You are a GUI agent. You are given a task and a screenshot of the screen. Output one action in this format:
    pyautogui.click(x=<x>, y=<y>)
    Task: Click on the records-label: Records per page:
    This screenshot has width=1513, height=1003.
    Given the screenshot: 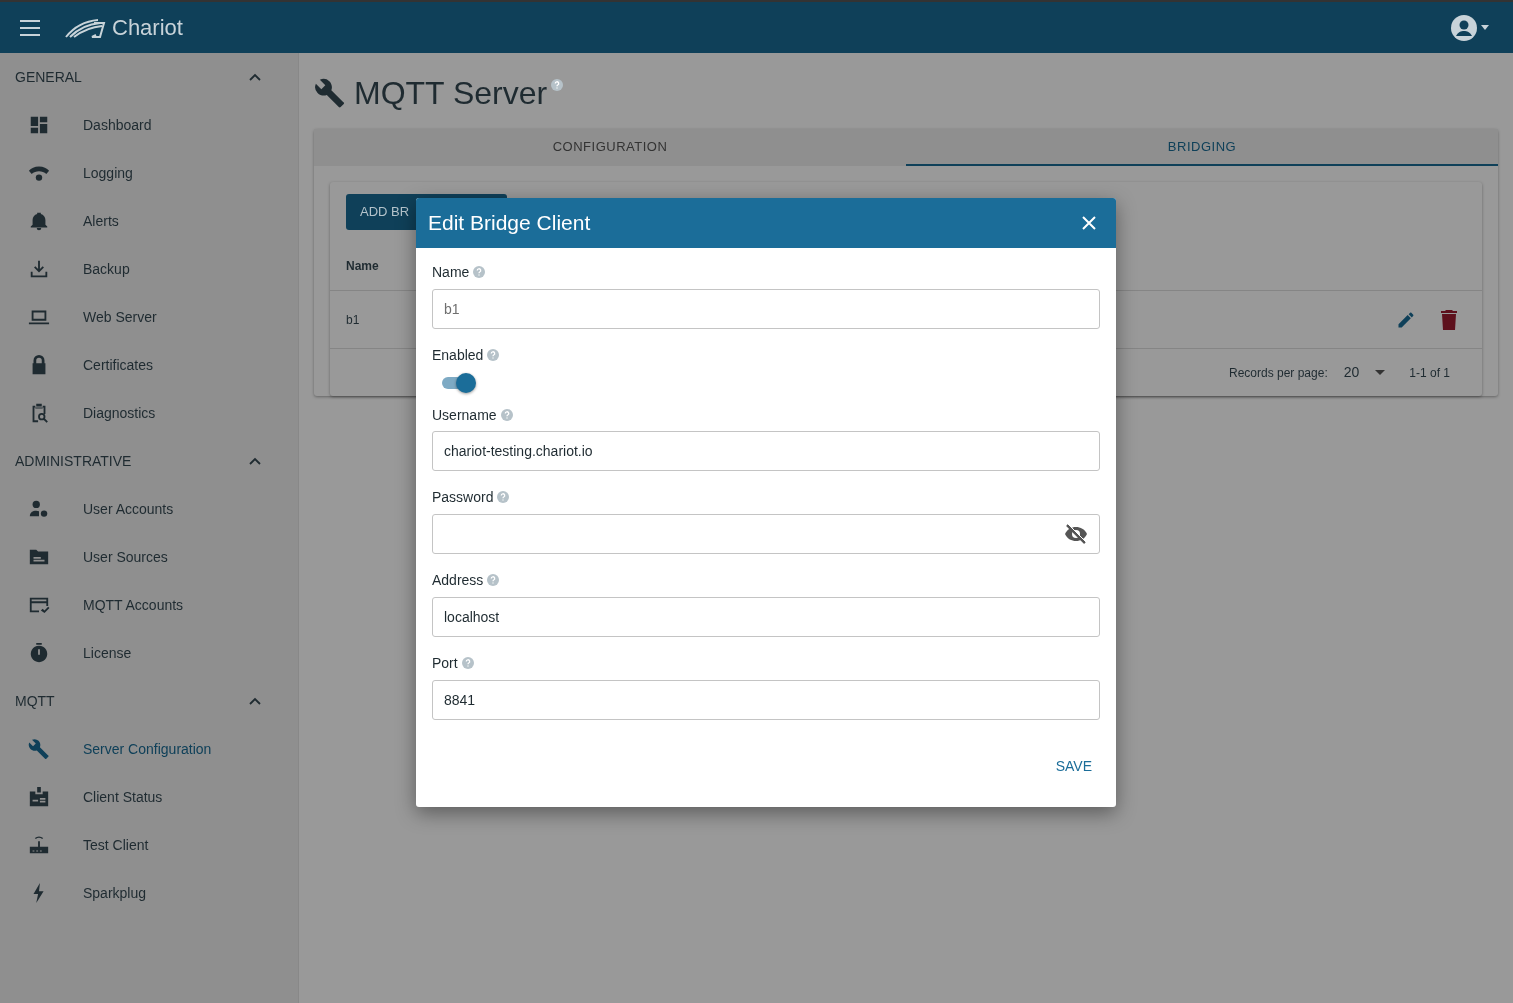 What is the action you would take?
    pyautogui.click(x=1278, y=373)
    